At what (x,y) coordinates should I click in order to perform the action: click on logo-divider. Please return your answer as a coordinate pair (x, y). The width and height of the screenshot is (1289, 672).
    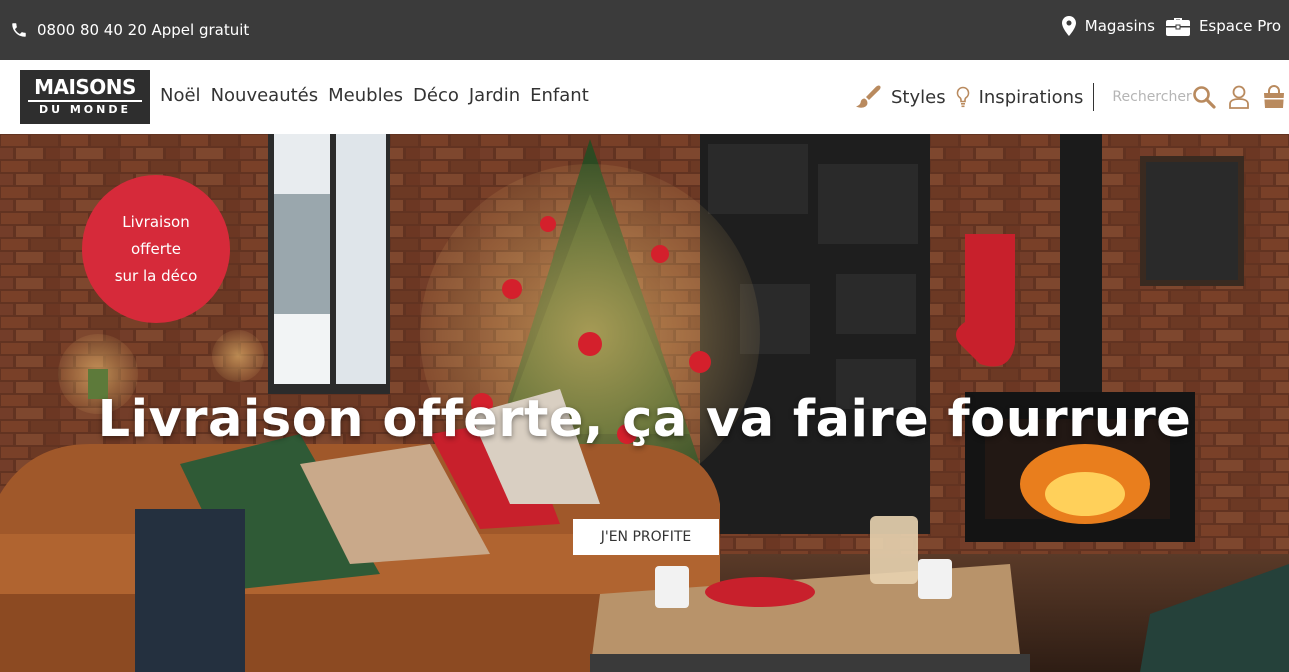
    Looking at the image, I should click on (85, 101).